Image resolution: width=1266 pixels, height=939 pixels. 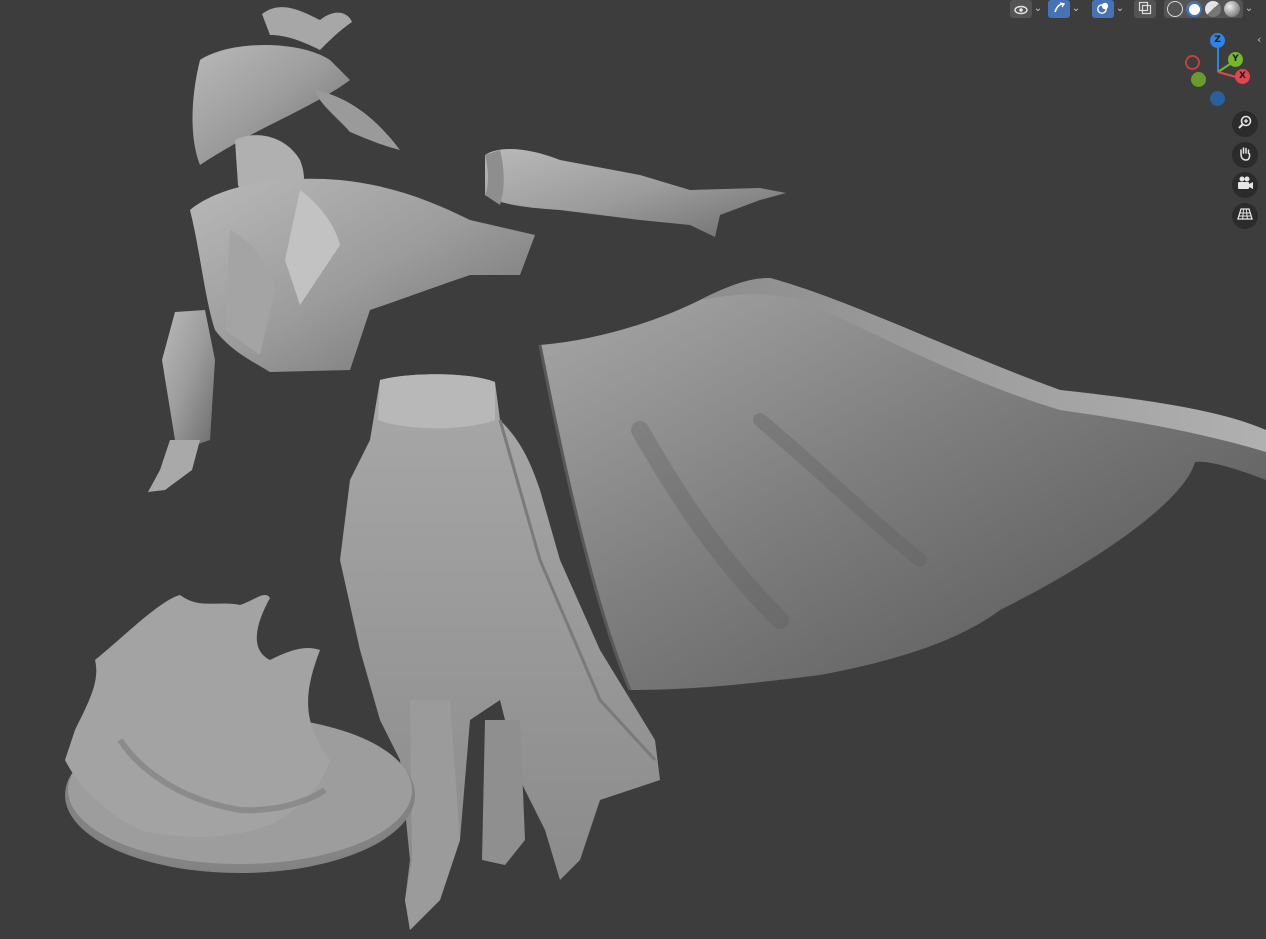 What do you see at coordinates (1232, 9) in the screenshot?
I see `rendered-shading-button` at bounding box center [1232, 9].